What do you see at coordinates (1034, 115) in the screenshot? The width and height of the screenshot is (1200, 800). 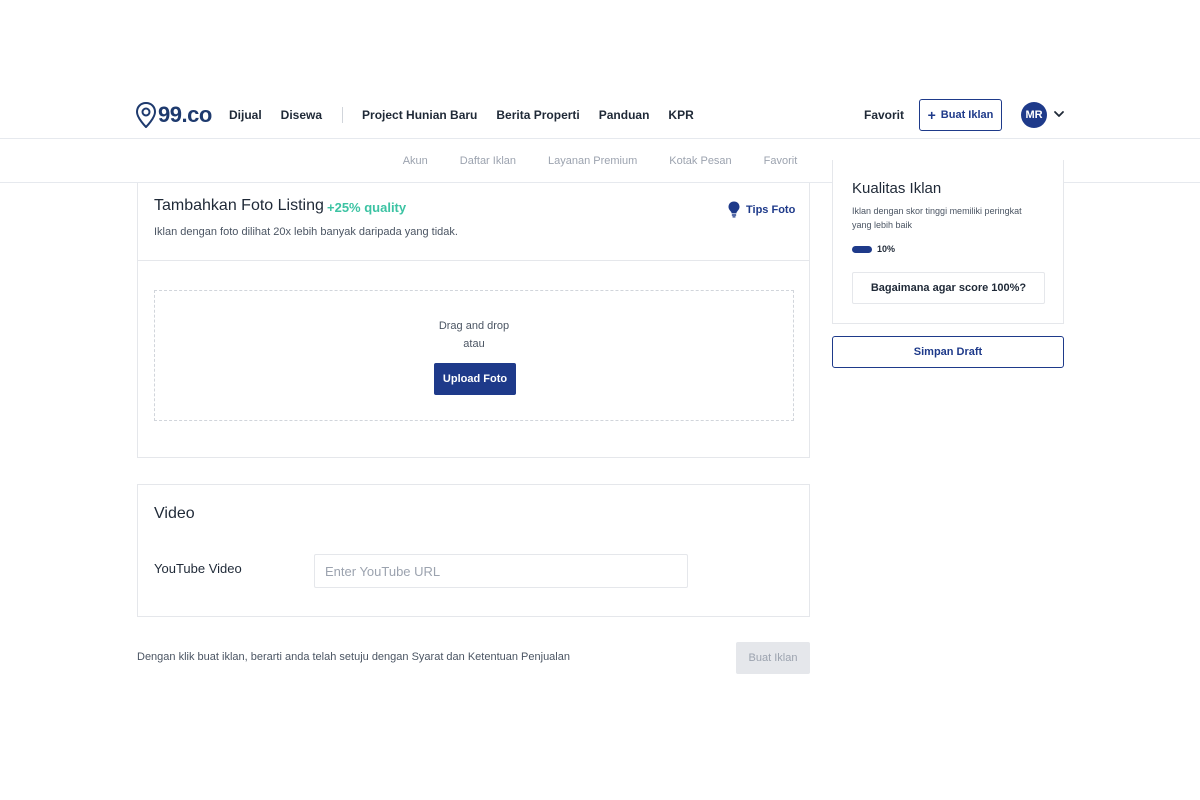 I see `avatar: MR` at bounding box center [1034, 115].